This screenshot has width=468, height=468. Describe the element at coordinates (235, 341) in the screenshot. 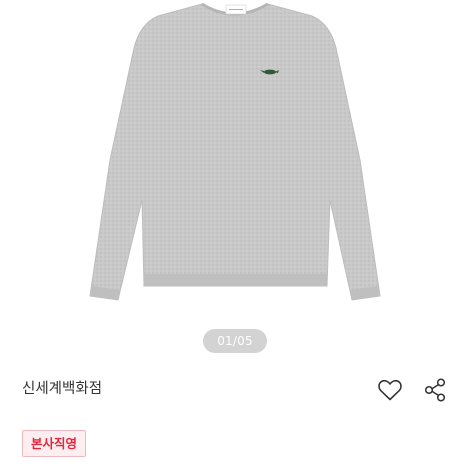

I see `page-indicator: 01/05` at that location.